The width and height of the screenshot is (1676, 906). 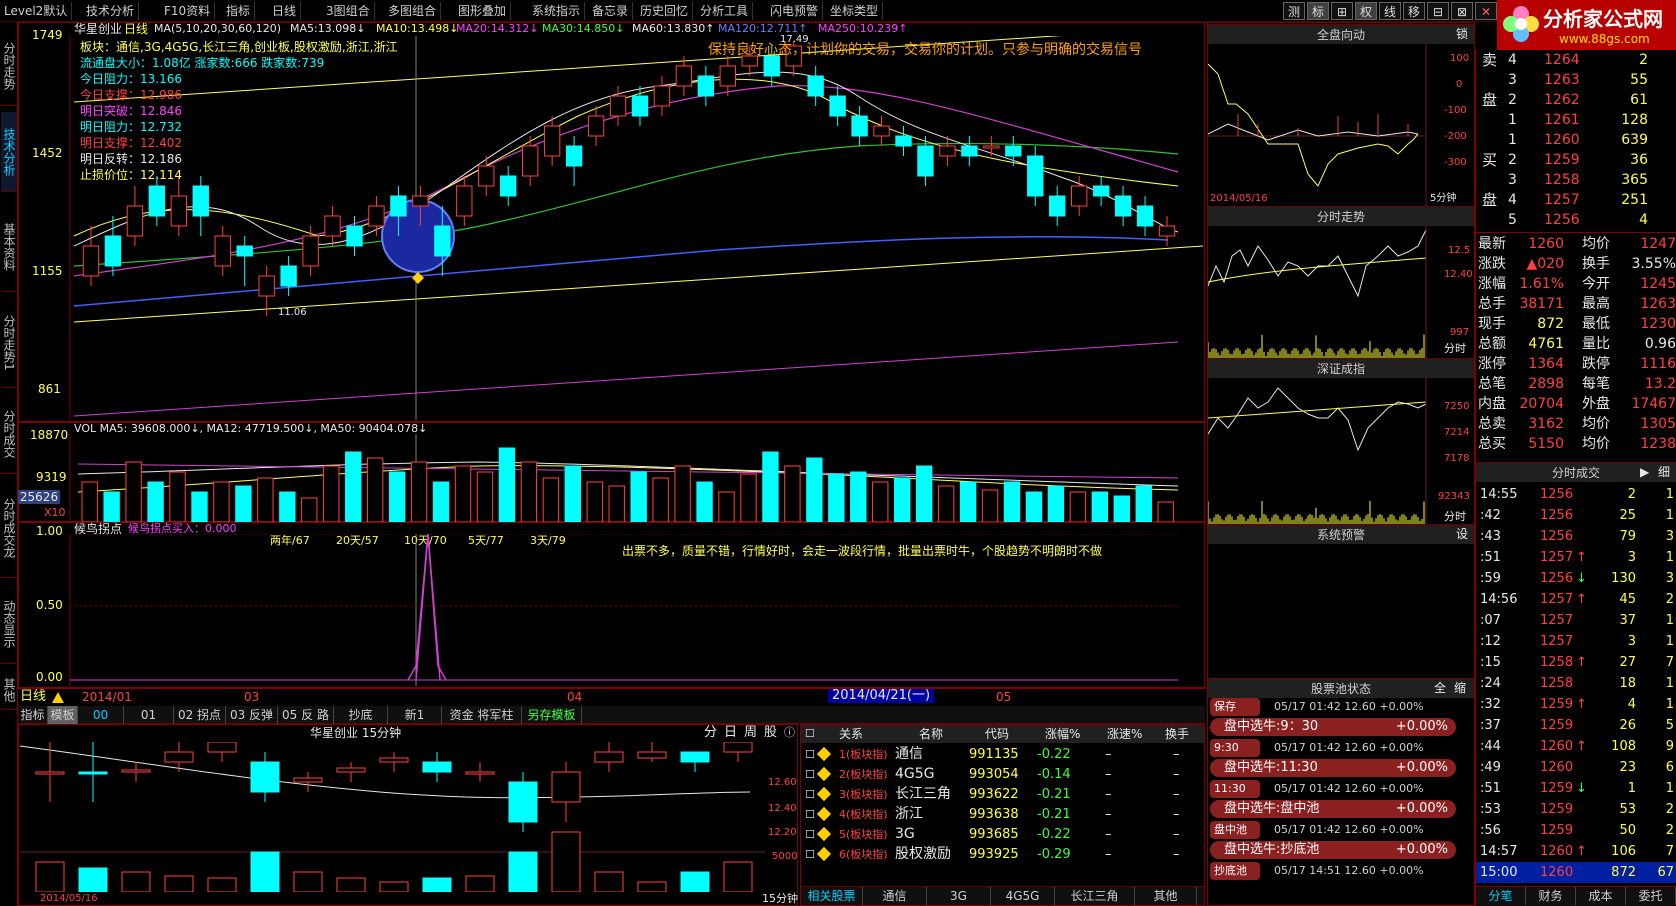 What do you see at coordinates (1651, 896) in the screenshot?
I see `btab-orders: 委托` at bounding box center [1651, 896].